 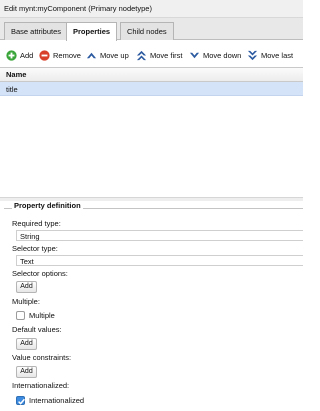 What do you see at coordinates (27, 55) in the screenshot?
I see `add-label: Add` at bounding box center [27, 55].